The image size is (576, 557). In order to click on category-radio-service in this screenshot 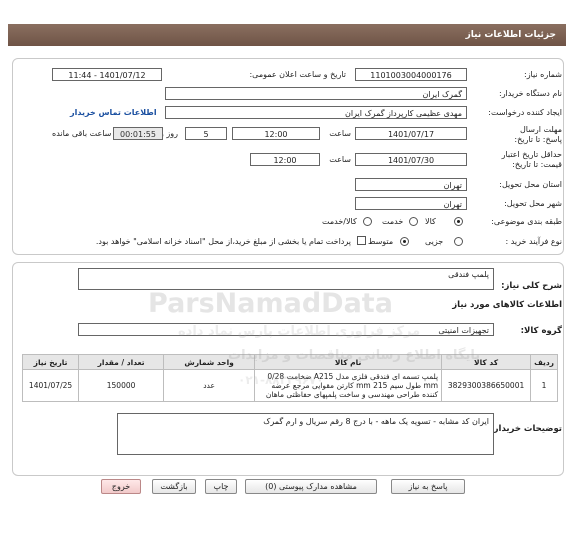, I will do `click(413, 221)`.